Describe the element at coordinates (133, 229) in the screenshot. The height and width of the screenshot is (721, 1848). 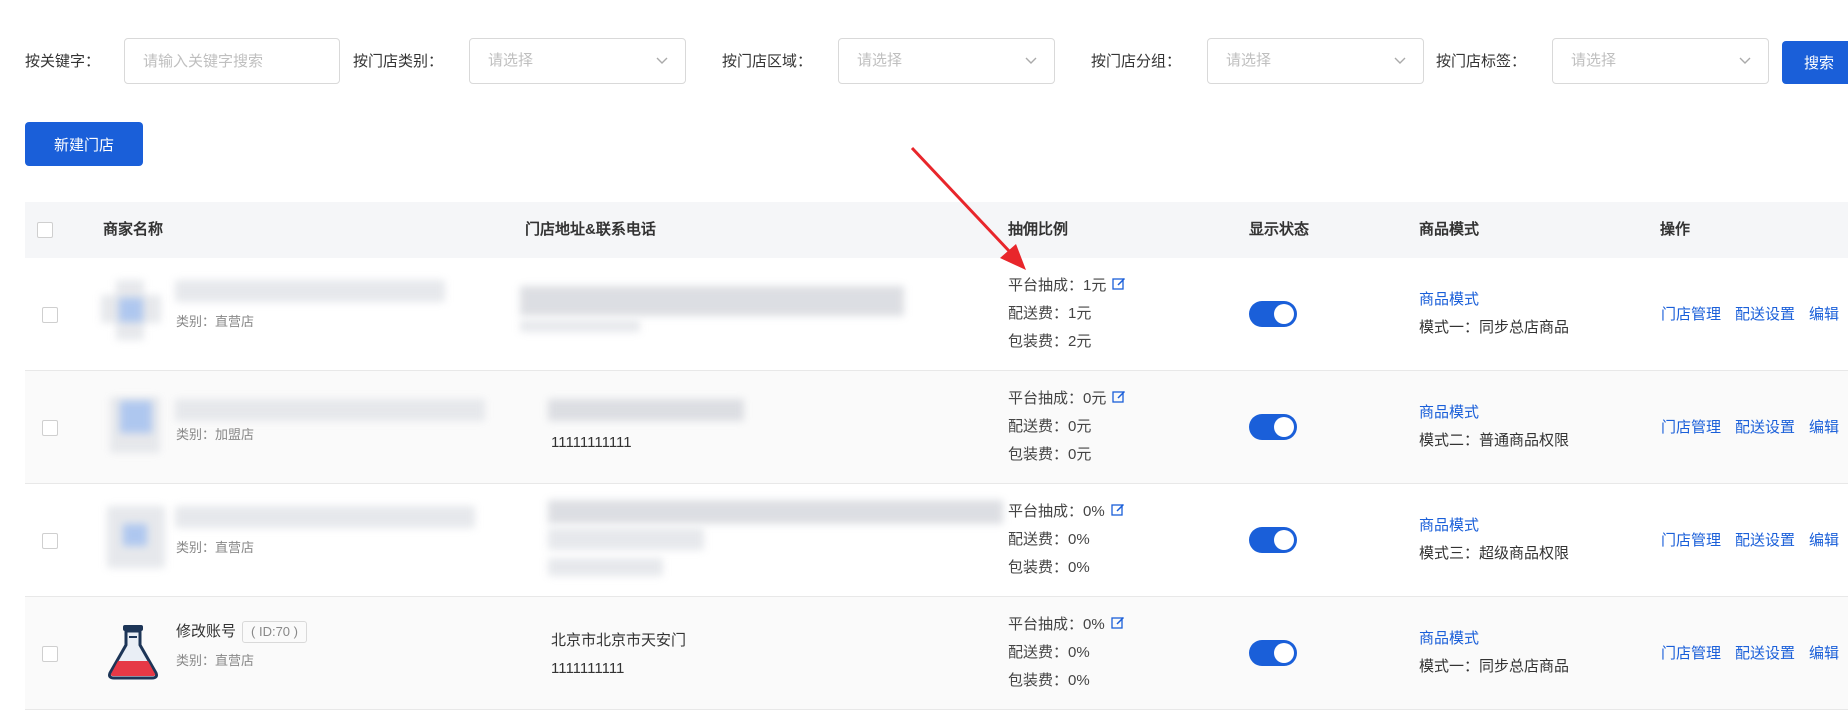
I see `header-merchant-name: 商家名称` at that location.